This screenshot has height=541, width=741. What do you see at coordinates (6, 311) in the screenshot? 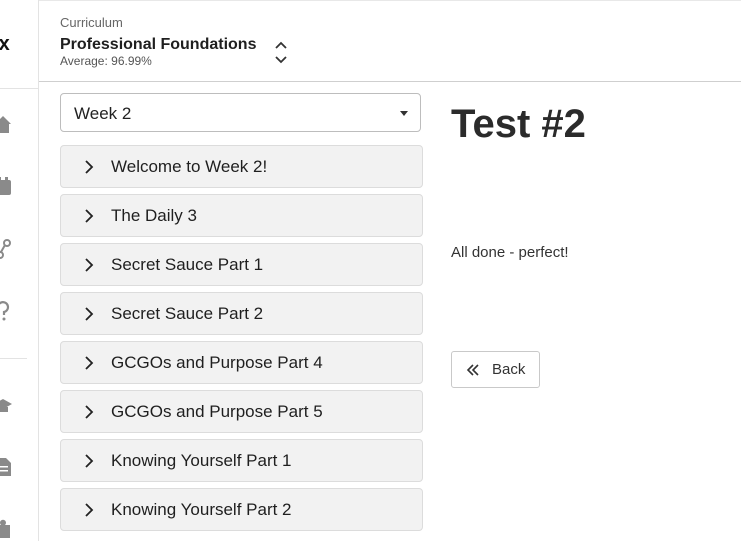
I see `help-icon` at bounding box center [6, 311].